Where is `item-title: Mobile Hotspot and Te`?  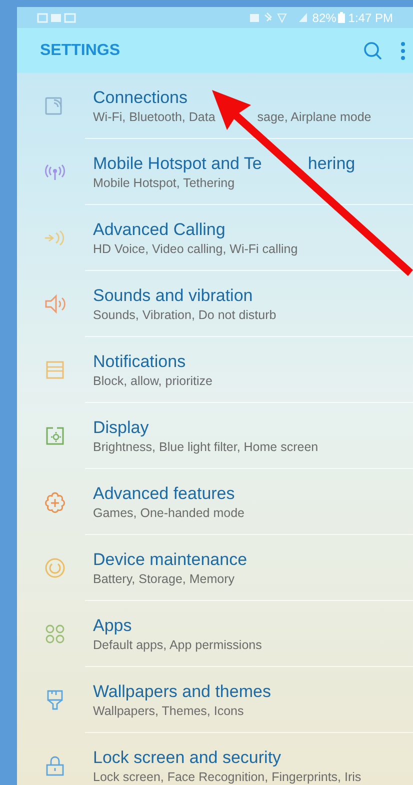 item-title: Mobile Hotspot and Te is located at coordinates (177, 163).